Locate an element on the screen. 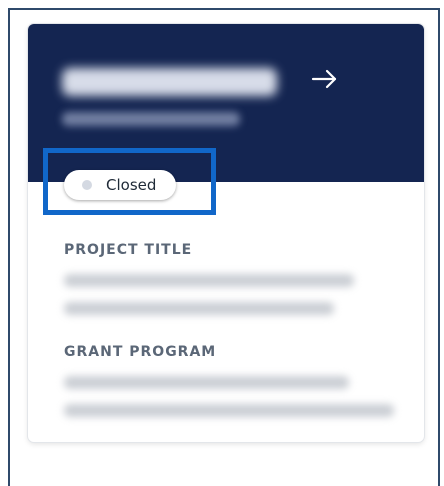 This screenshot has width=444, height=486. status-dot-icon is located at coordinates (87, 185).